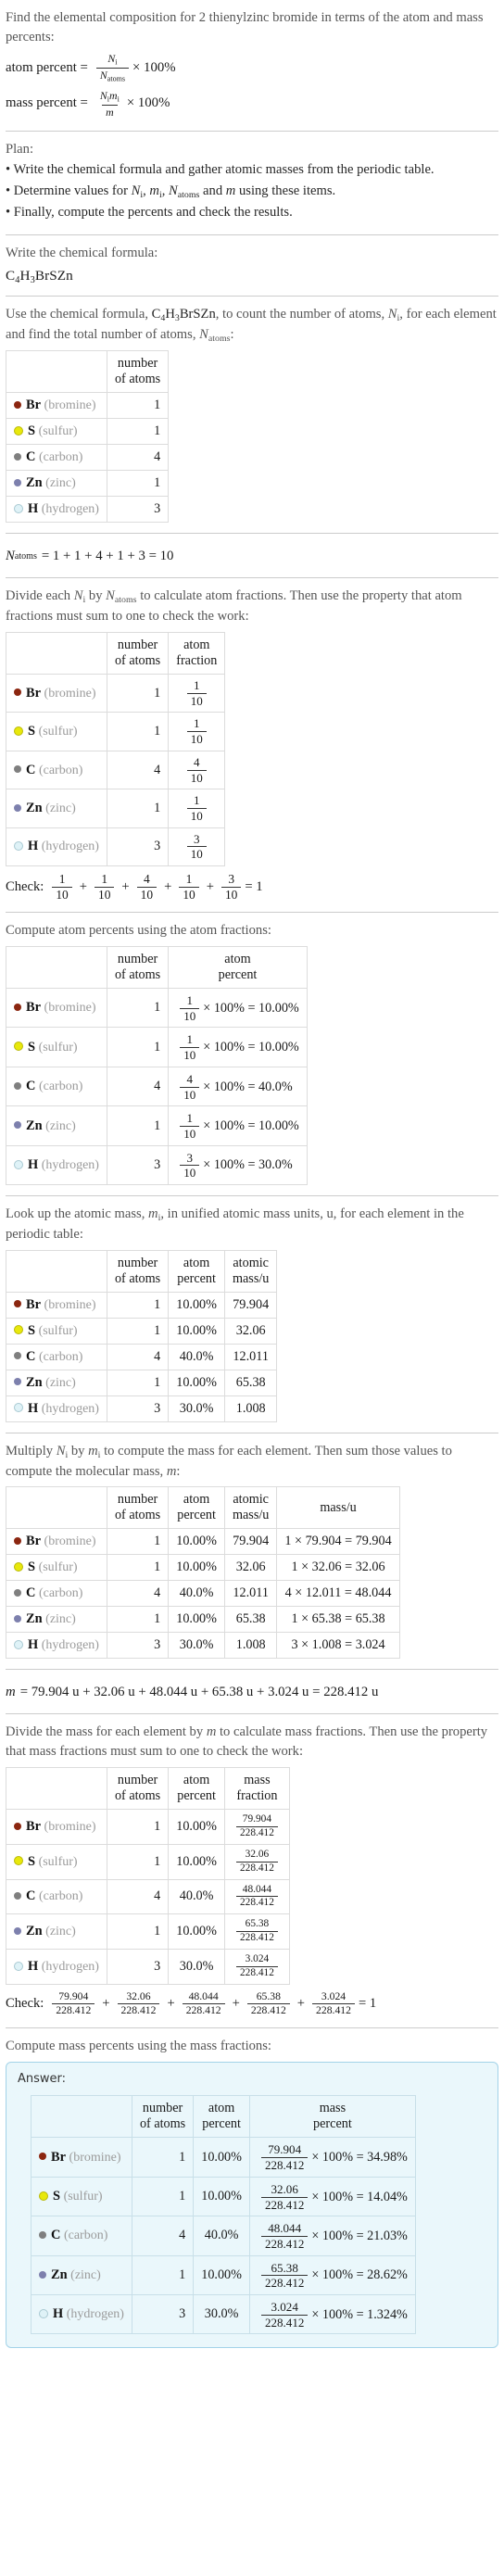  I want to click on table-row: Zn (zinc) 1 10.00% 65.38 228.412, so click(148, 1932).